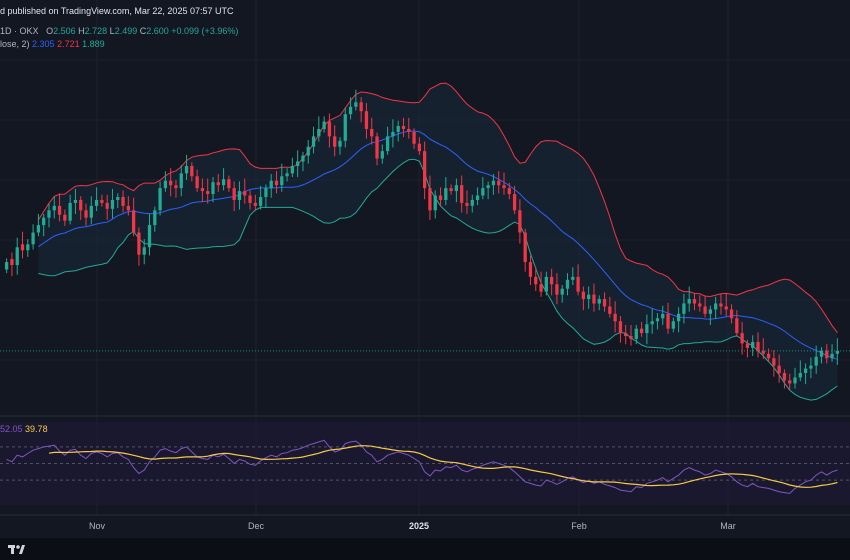 This screenshot has width=850, height=560. I want to click on rsi-ma-value: 39.78, so click(36, 429).